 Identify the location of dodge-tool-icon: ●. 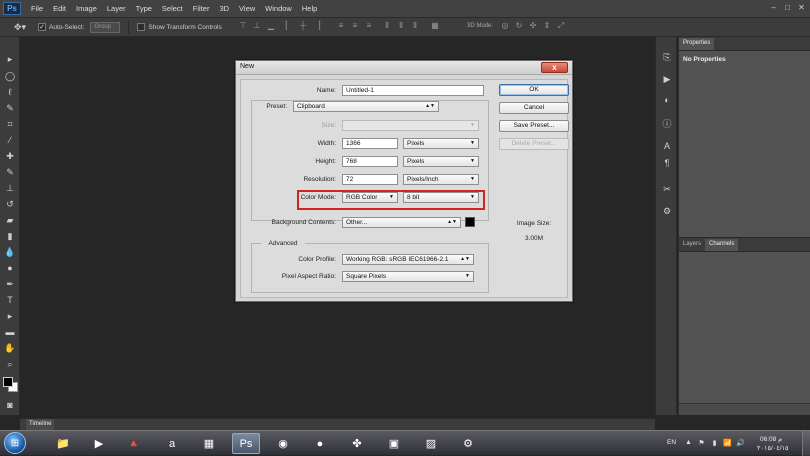
(10, 268).